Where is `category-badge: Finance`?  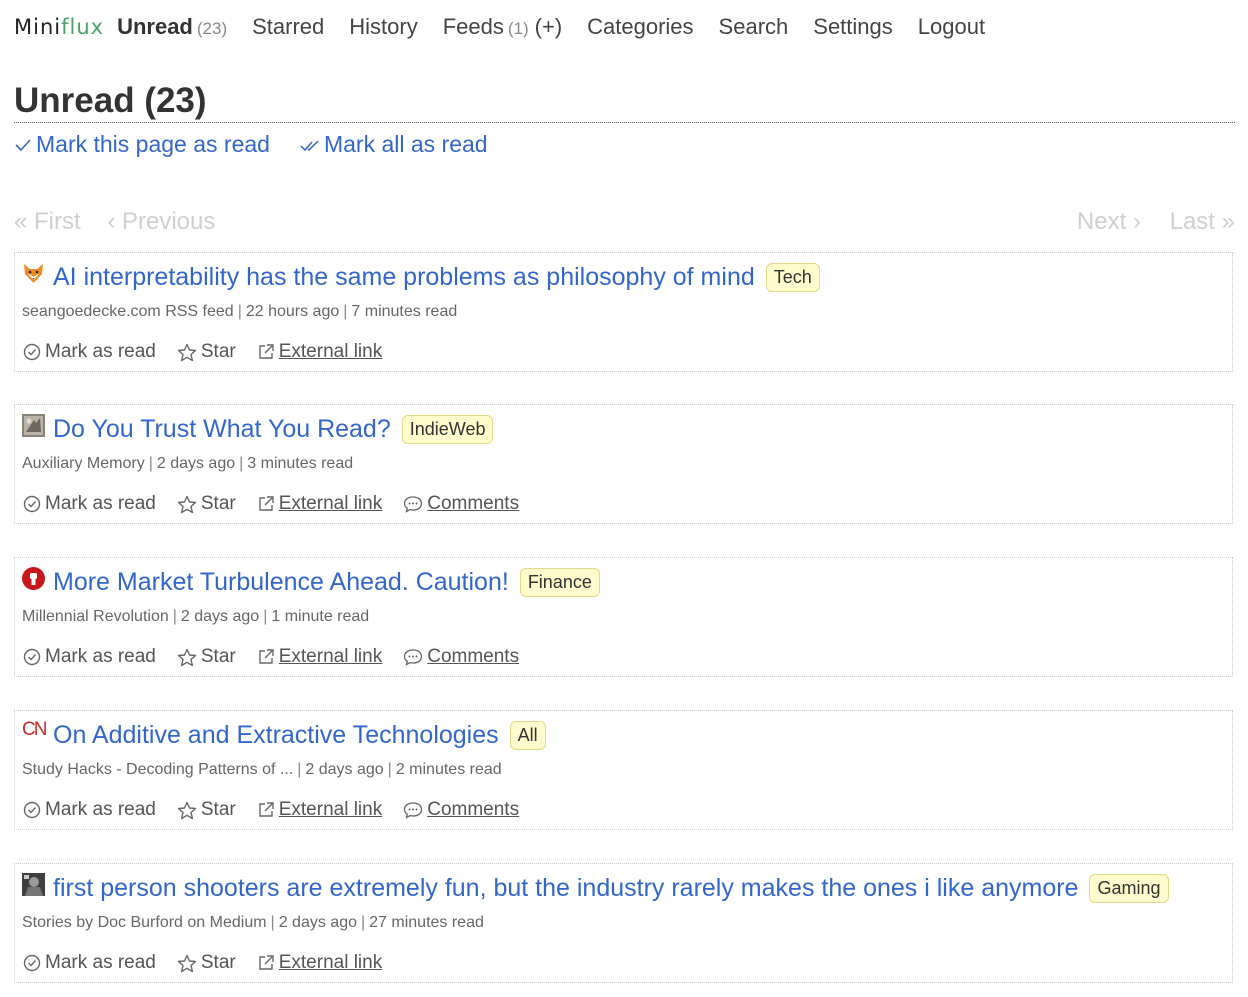
category-badge: Finance is located at coordinates (559, 582).